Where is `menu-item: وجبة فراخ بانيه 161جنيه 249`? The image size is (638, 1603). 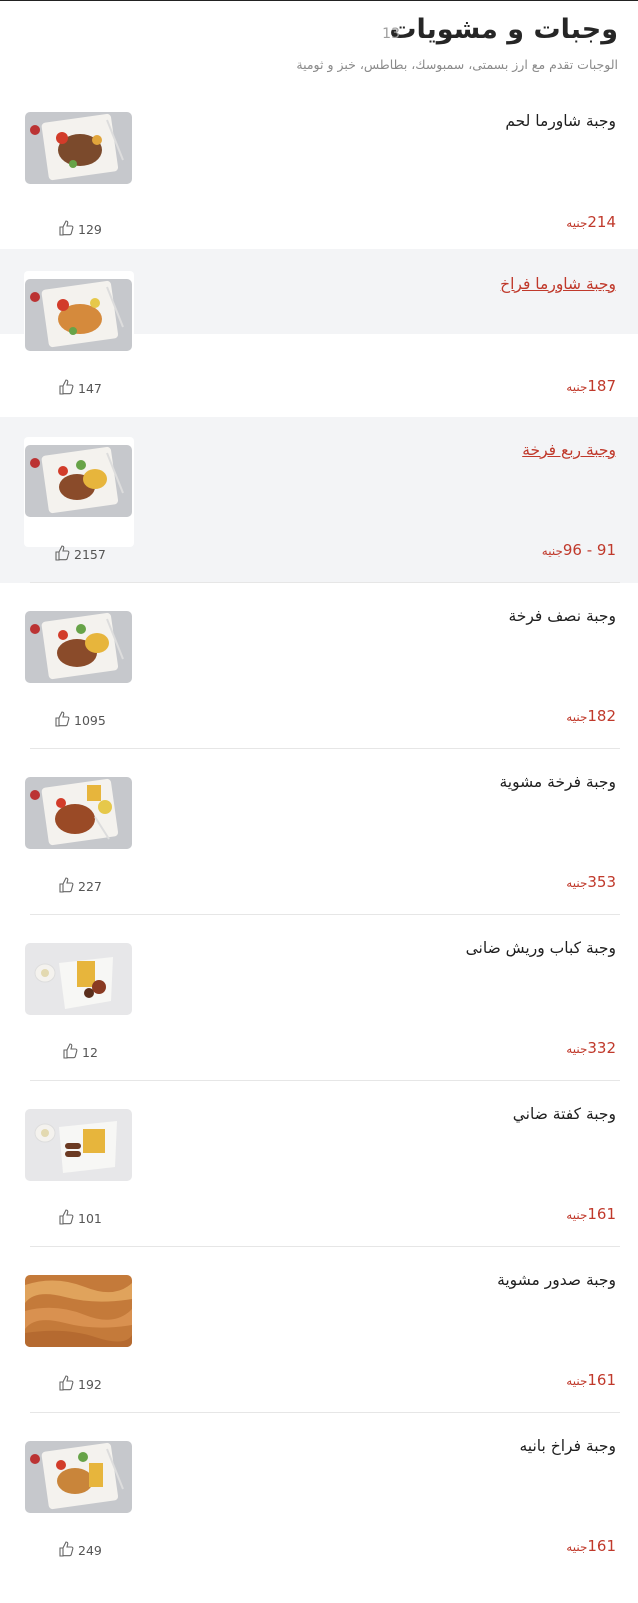 menu-item: وجبة فراخ بانيه 161جنيه 249 is located at coordinates (319, 1496).